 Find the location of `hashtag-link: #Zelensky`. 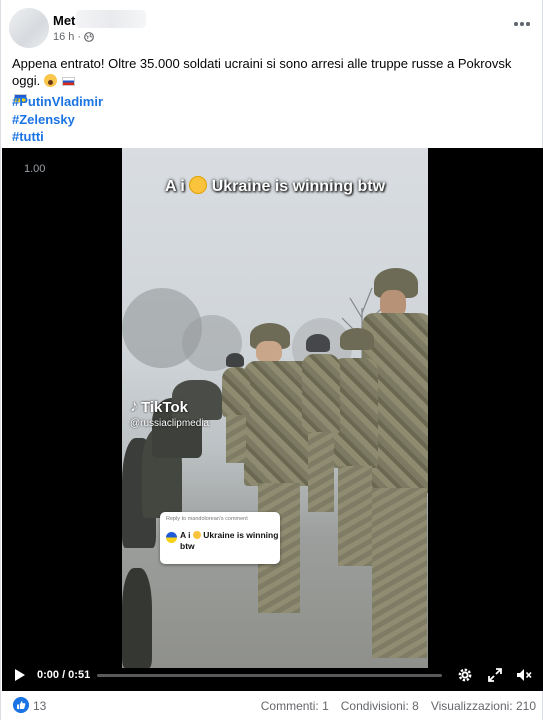

hashtag-link: #Zelensky is located at coordinates (57, 120).